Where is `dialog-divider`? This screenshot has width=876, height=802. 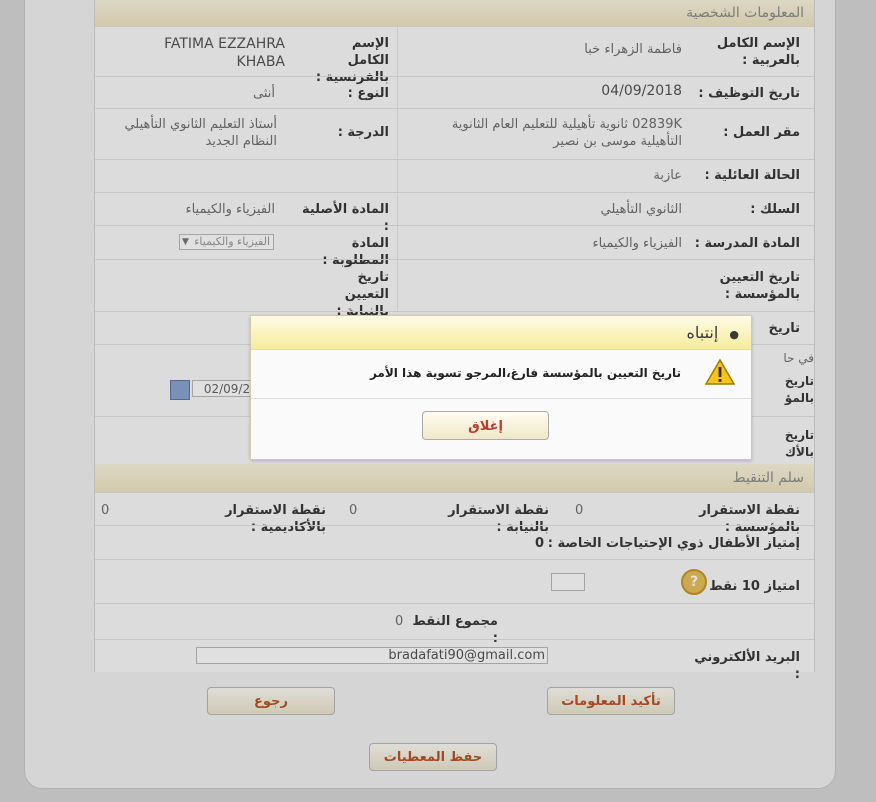 dialog-divider is located at coordinates (501, 398).